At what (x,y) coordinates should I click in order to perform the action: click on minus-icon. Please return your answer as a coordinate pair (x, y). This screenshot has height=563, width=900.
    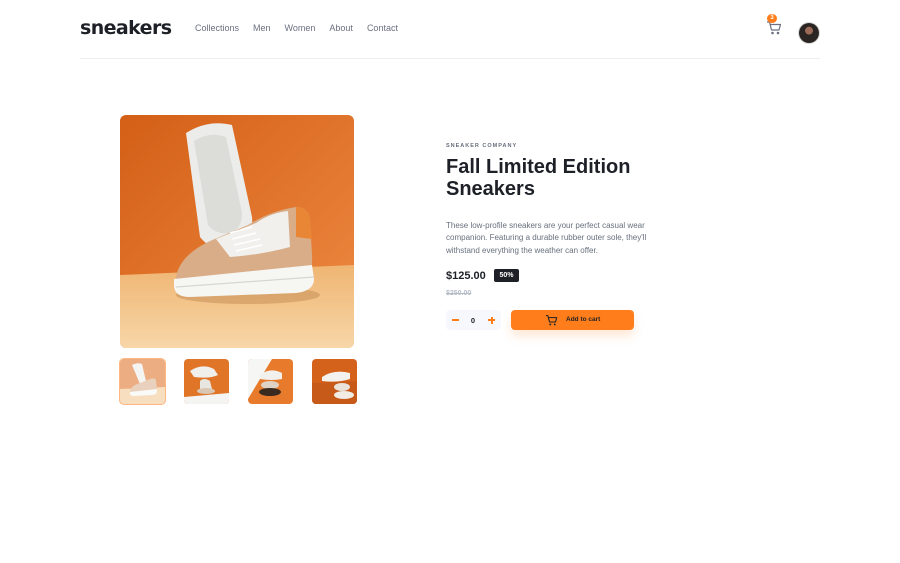
    Looking at the image, I should click on (456, 320).